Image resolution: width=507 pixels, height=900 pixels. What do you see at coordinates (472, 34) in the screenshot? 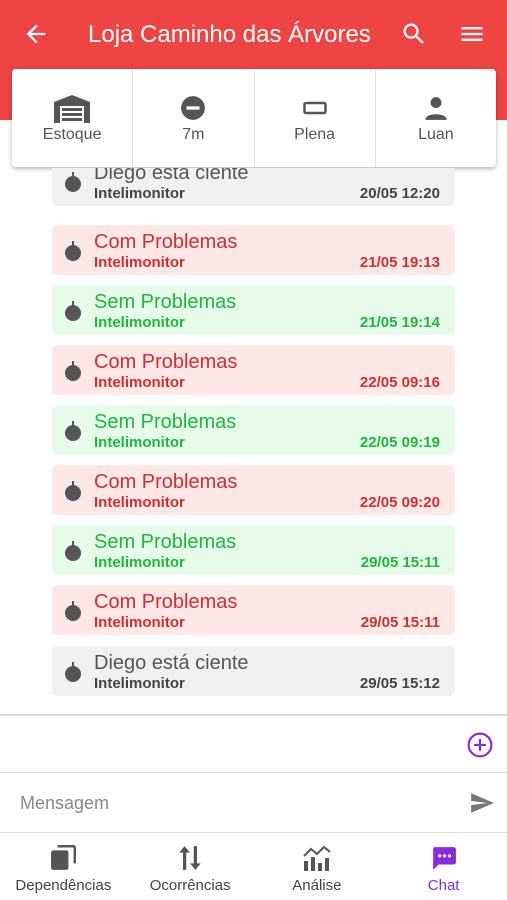
I see `menu-icon` at bounding box center [472, 34].